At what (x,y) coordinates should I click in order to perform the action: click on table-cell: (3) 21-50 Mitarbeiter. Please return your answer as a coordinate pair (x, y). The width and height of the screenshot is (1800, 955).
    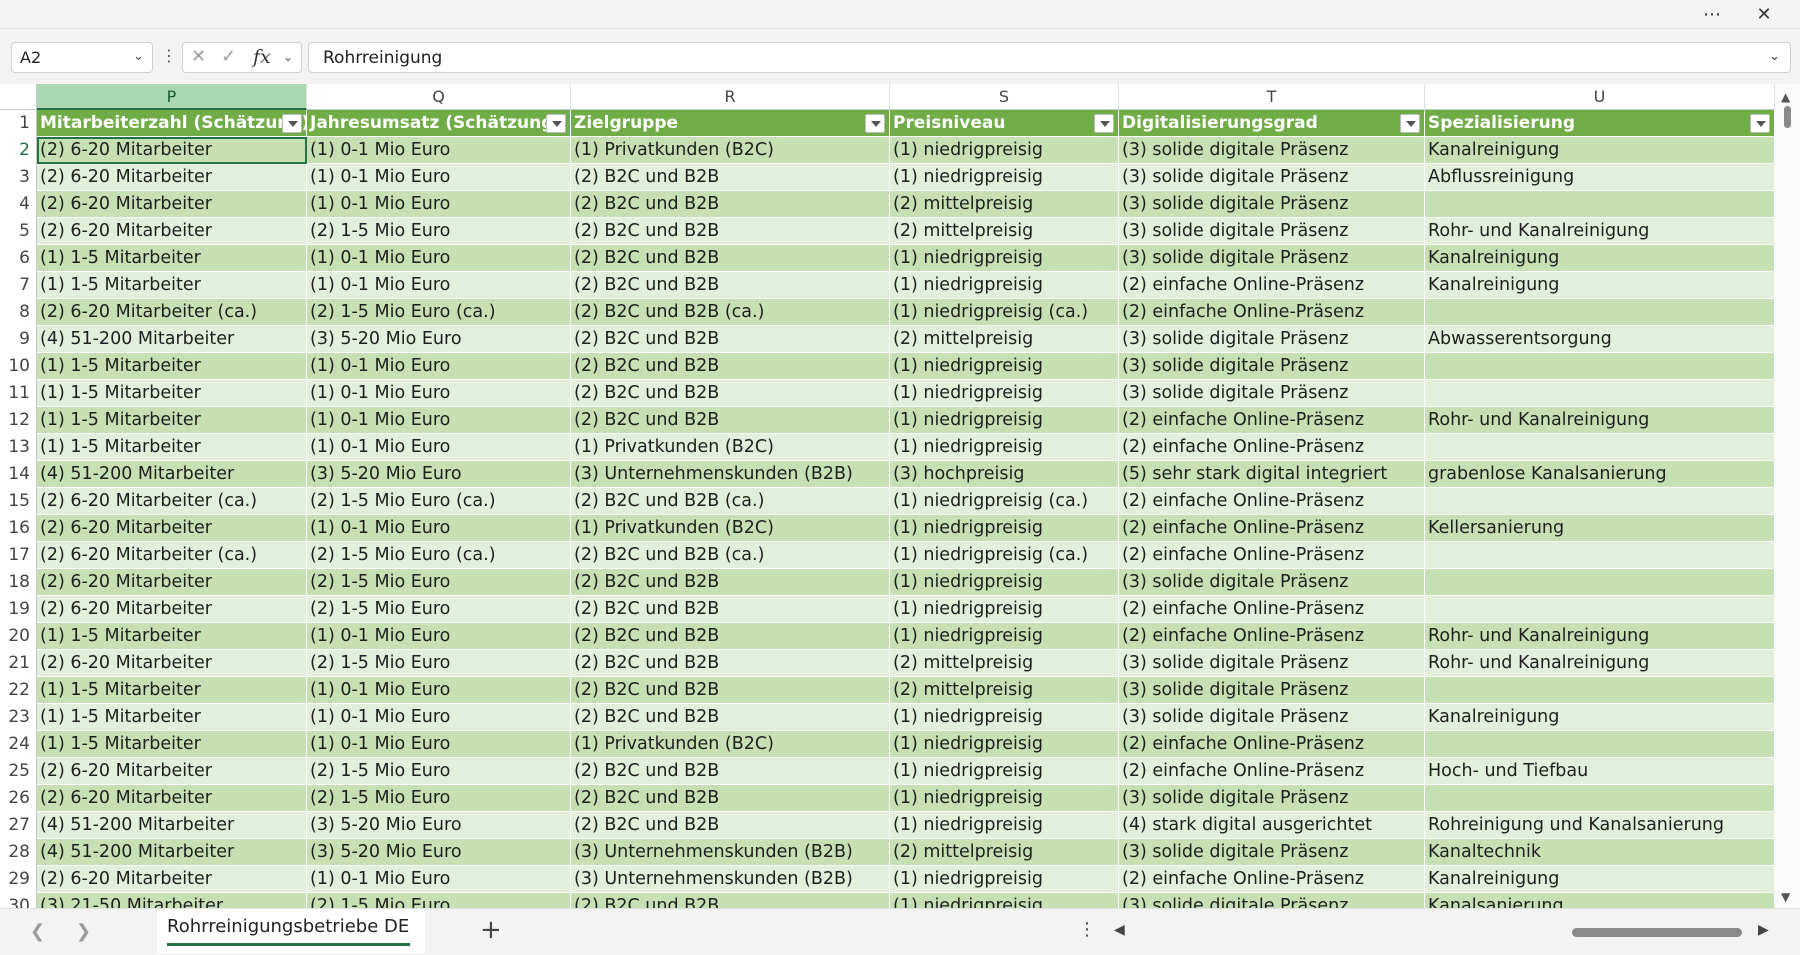
    Looking at the image, I should click on (172, 900).